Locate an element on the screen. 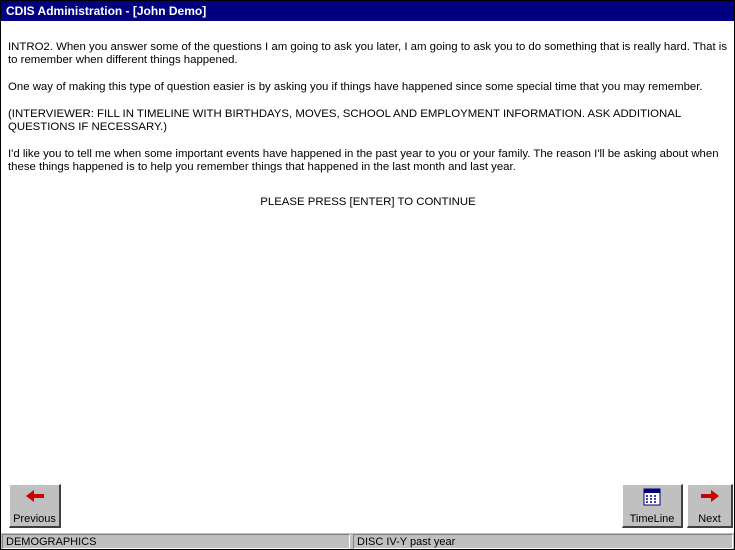  arrow-left-icon is located at coordinates (34, 499).